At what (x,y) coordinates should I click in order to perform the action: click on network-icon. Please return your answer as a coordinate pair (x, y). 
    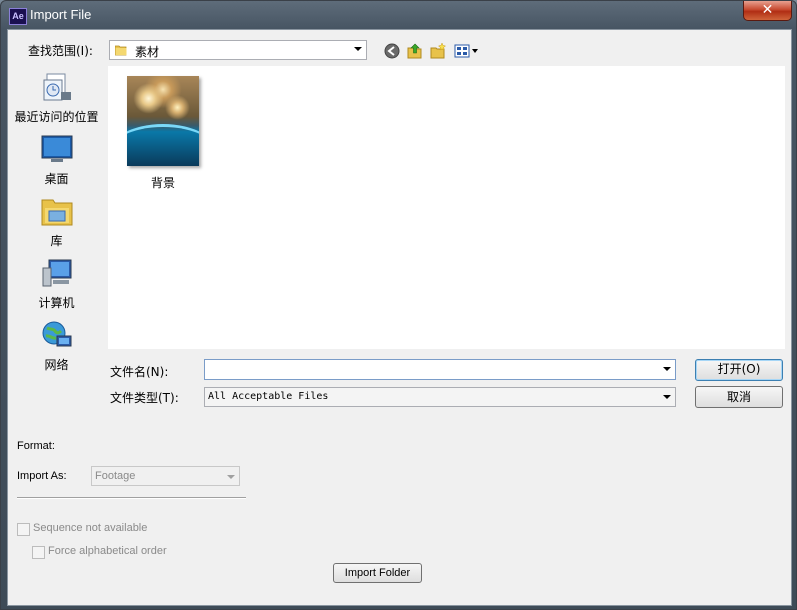
    Looking at the image, I should click on (56, 334).